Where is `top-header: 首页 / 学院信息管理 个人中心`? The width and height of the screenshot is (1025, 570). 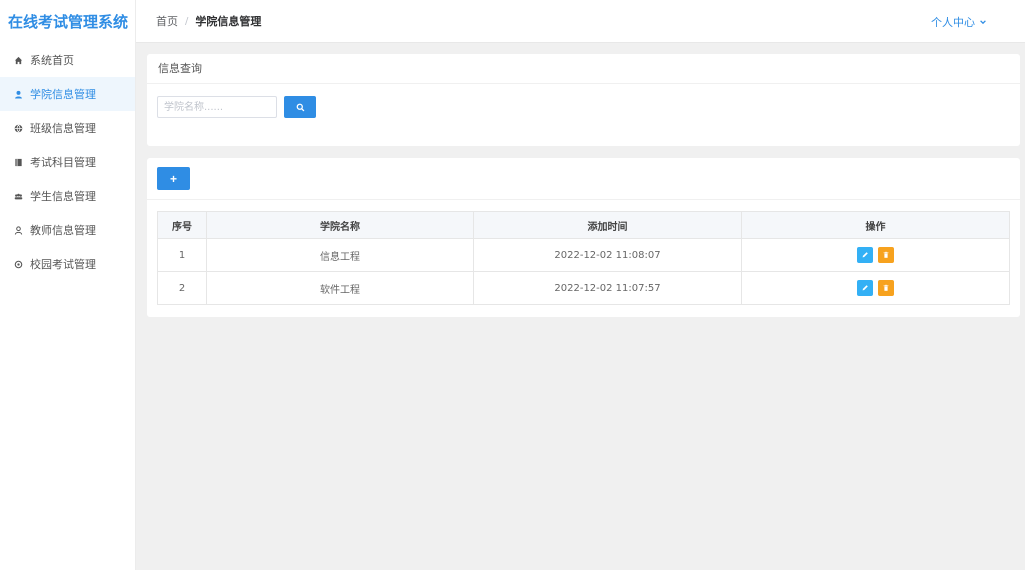
top-header: 首页 / 学院信息管理 个人中心 is located at coordinates (580, 21).